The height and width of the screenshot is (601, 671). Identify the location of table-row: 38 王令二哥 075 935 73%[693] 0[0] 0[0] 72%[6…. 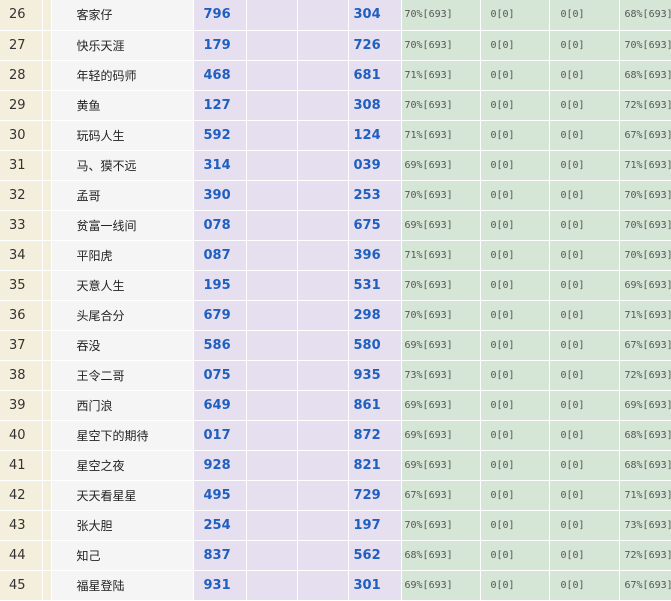
(335, 375).